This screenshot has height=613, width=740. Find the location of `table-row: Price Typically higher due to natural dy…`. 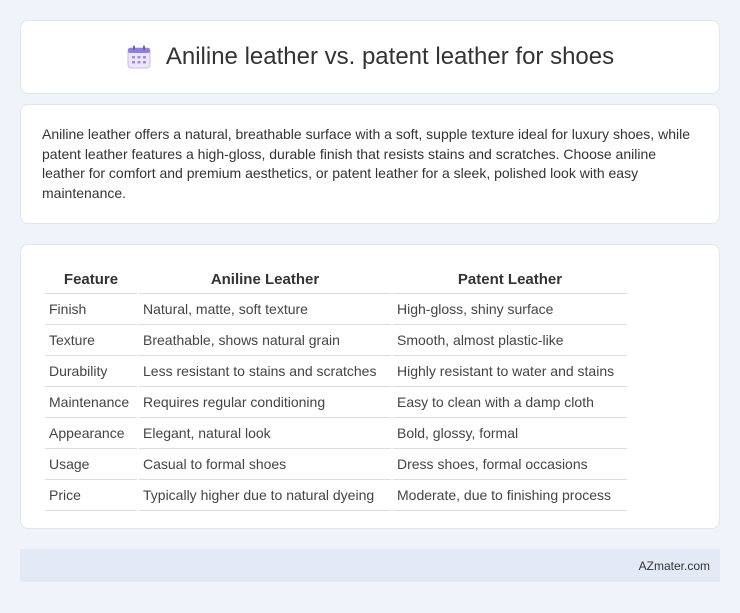

table-row: Price Typically higher due to natural dy… is located at coordinates (336, 495).